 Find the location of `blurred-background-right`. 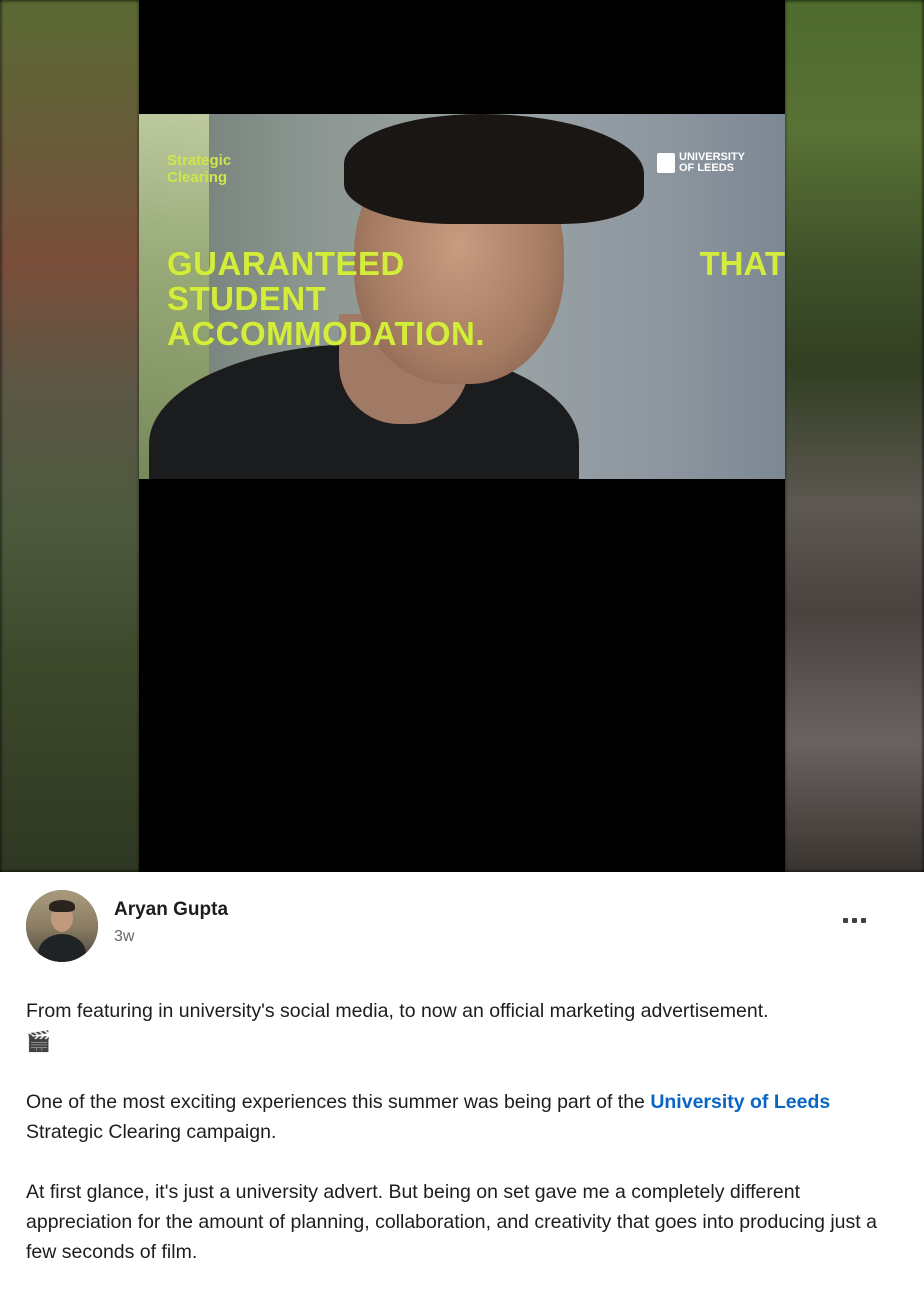

blurred-background-right is located at coordinates (854, 436).